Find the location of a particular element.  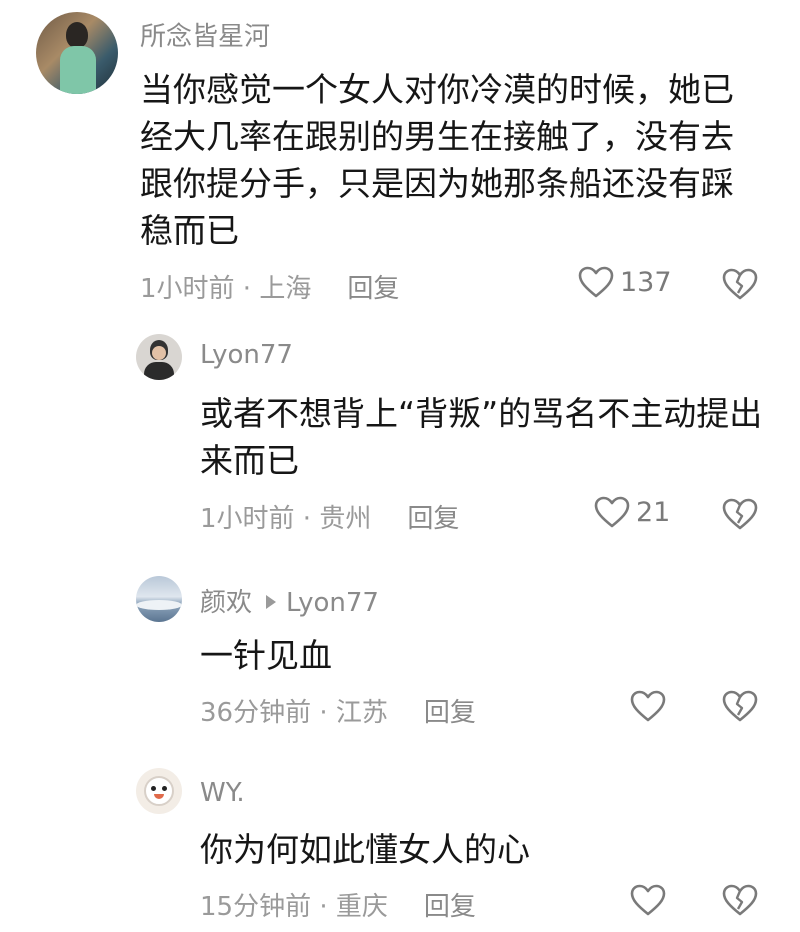

username: 所念皆星河 is located at coordinates (205, 34).